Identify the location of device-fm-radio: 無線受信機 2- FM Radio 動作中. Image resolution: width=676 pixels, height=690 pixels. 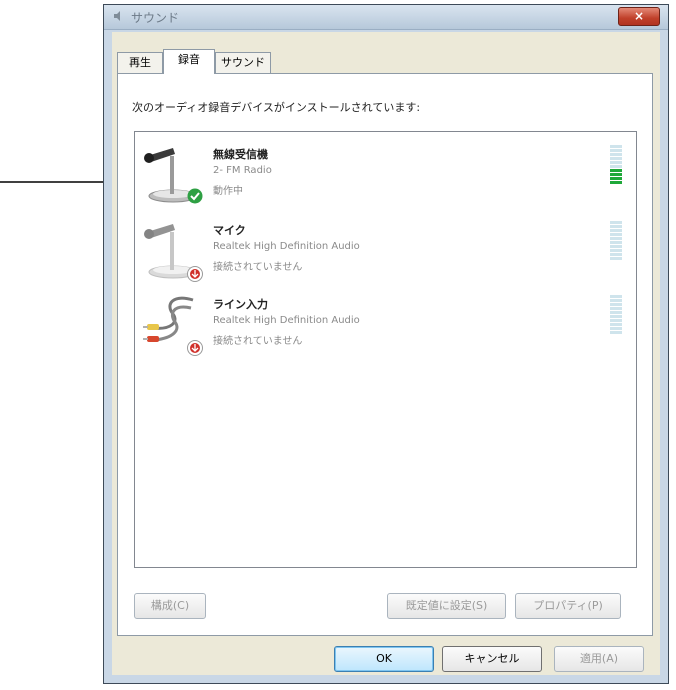
(383, 179).